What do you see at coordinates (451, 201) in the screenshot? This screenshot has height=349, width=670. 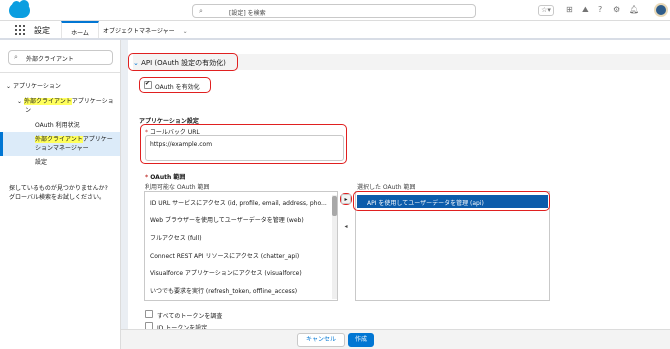 I see `highlight-box-selected-scope` at bounding box center [451, 201].